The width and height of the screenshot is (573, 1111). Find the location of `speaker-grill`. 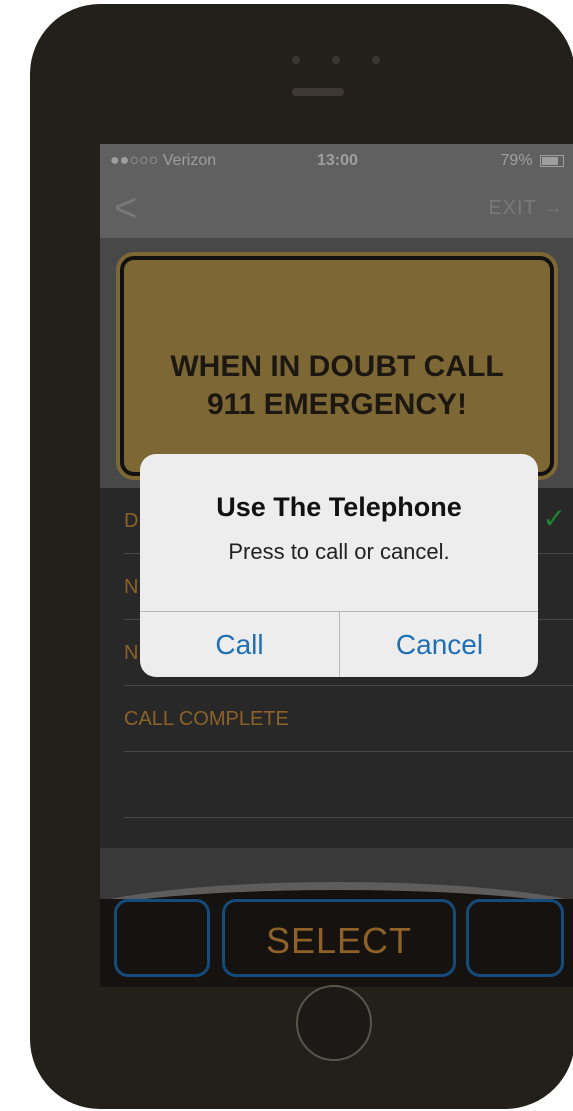

speaker-grill is located at coordinates (318, 92).